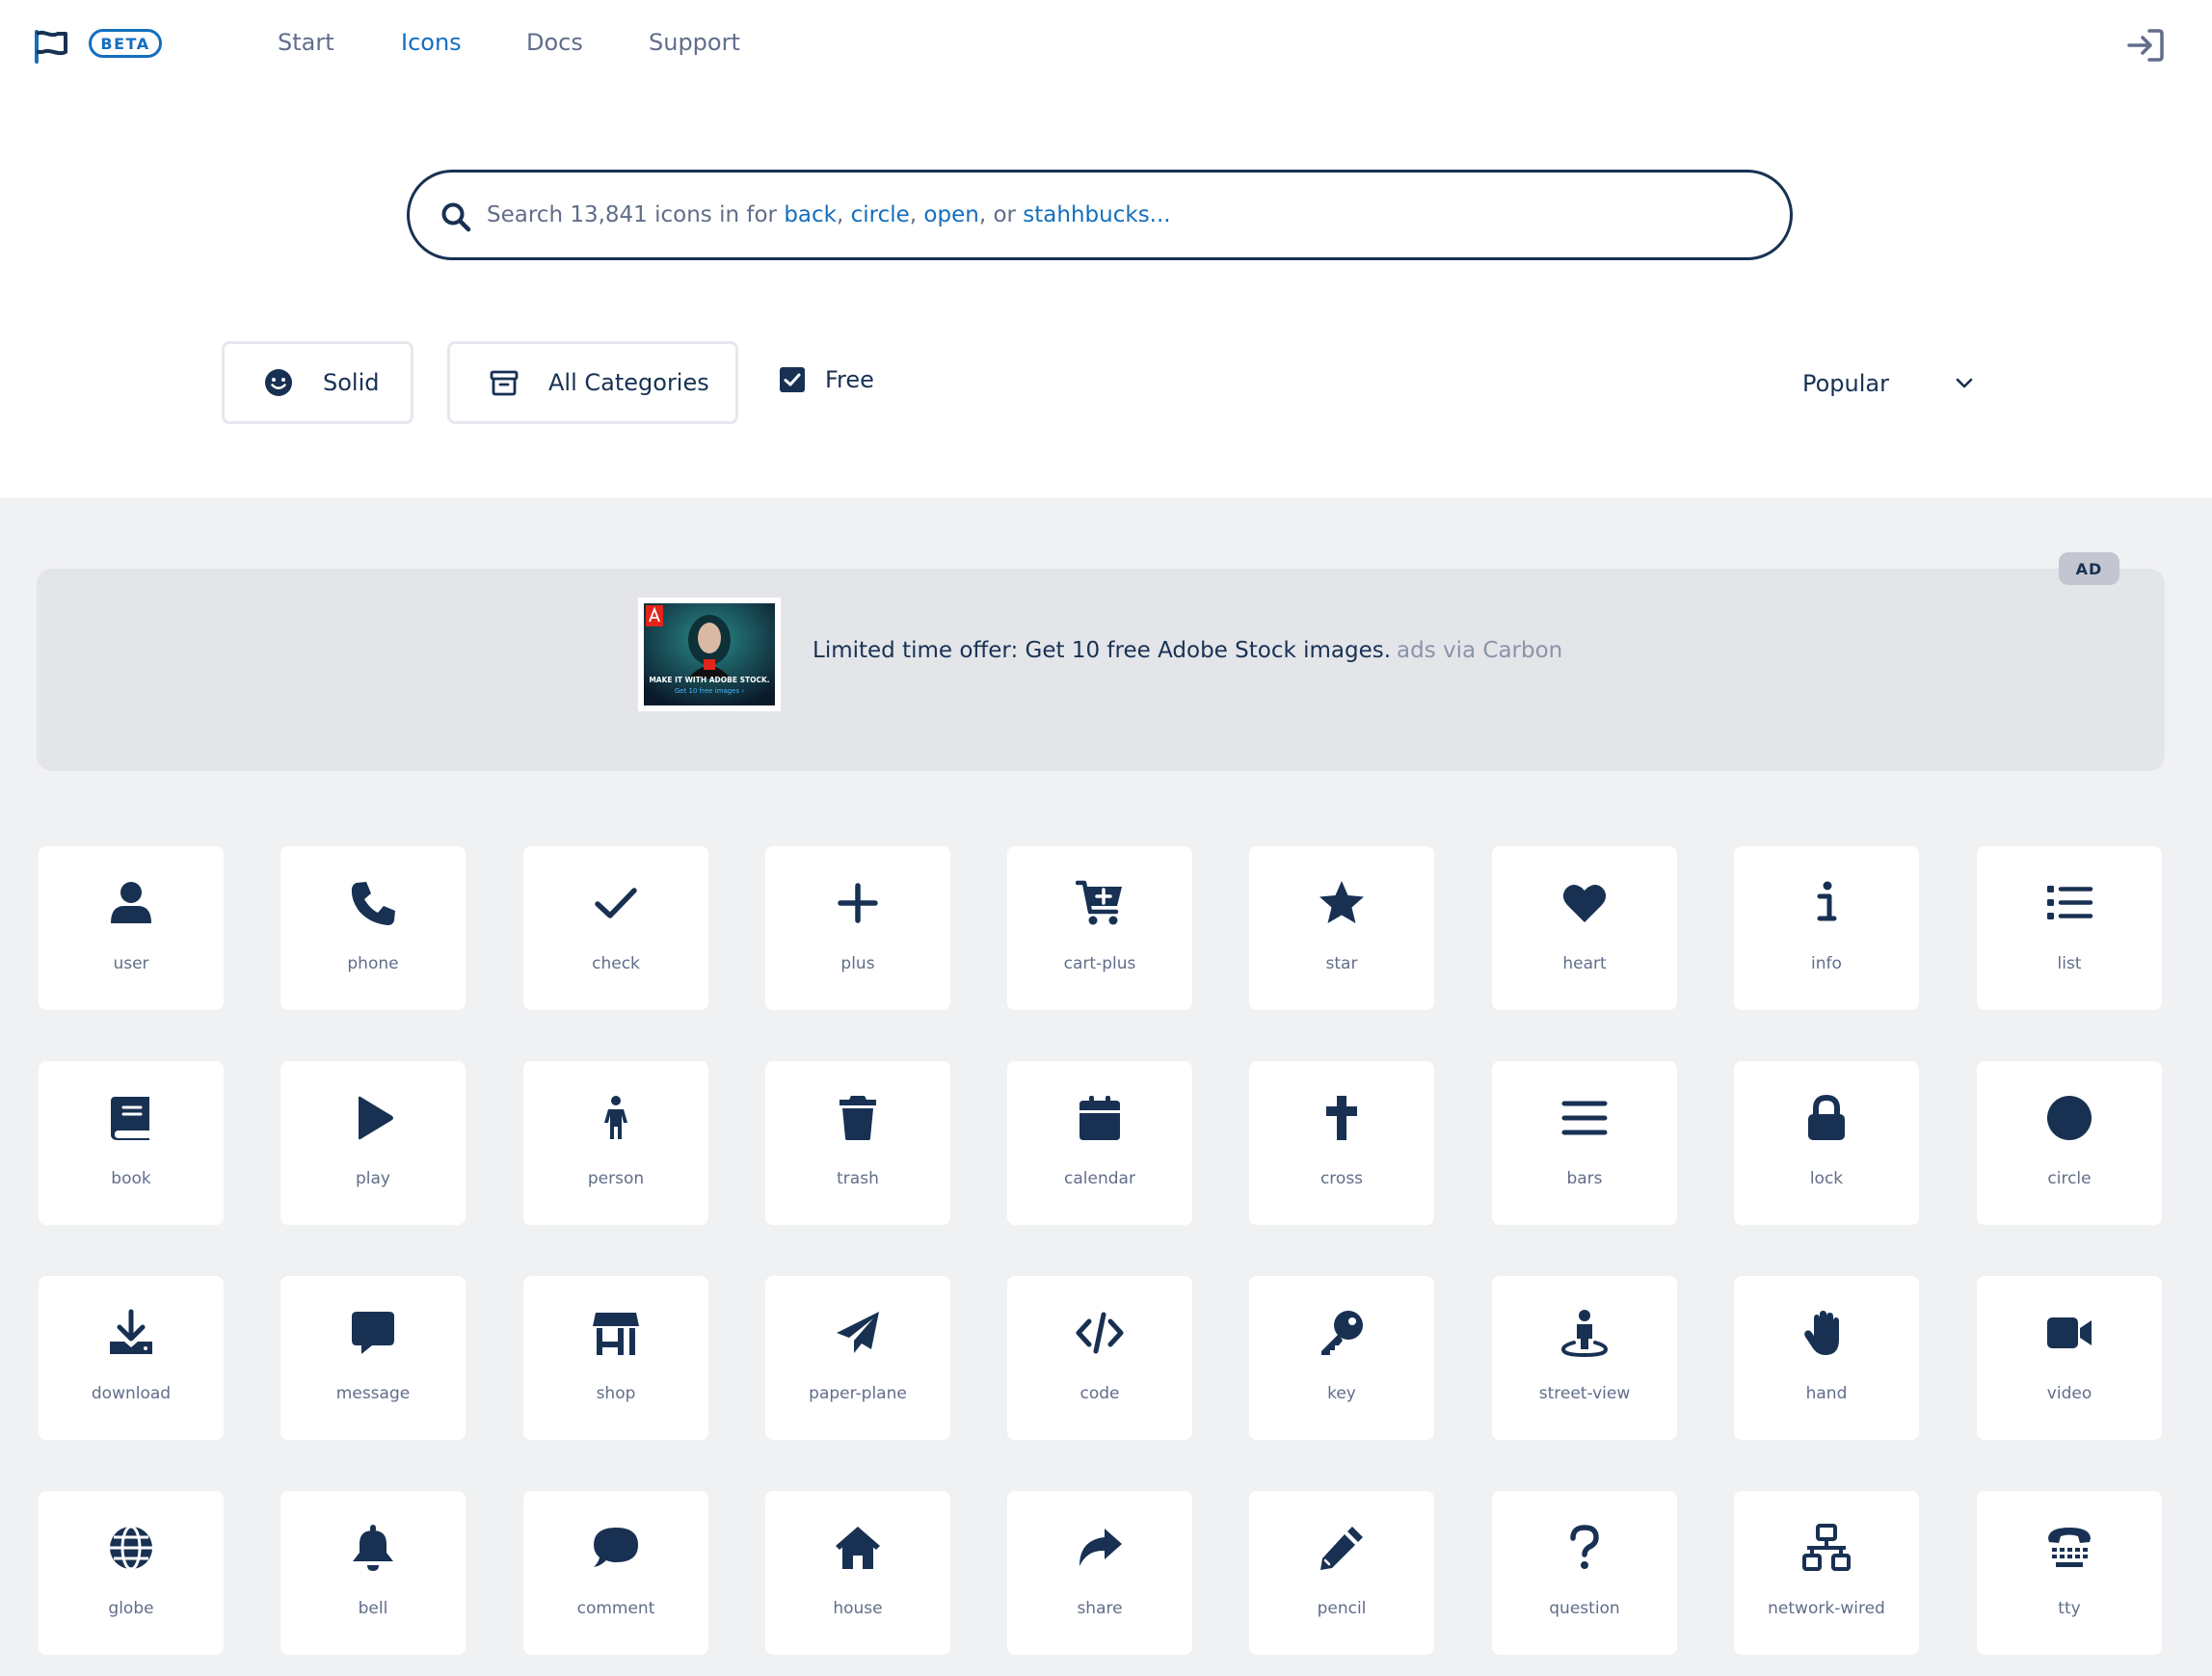  Describe the element at coordinates (1826, 1573) in the screenshot. I see `icon-card-network-wired: network-wired` at that location.